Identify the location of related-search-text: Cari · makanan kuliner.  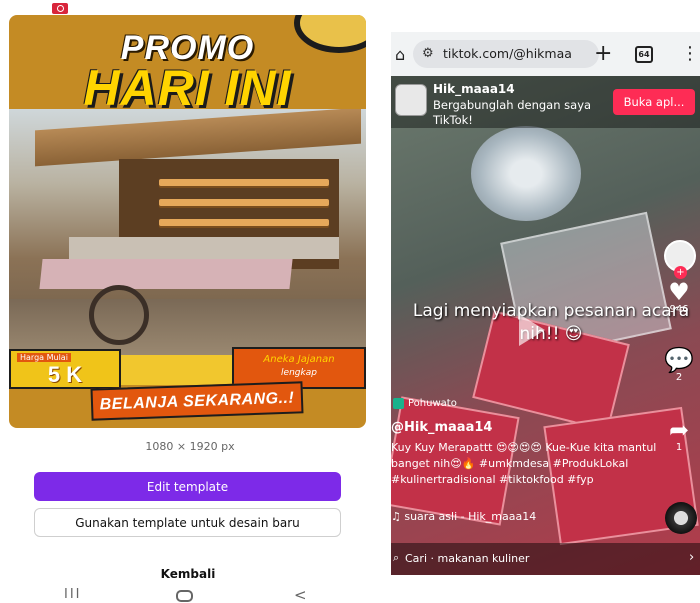
(467, 558).